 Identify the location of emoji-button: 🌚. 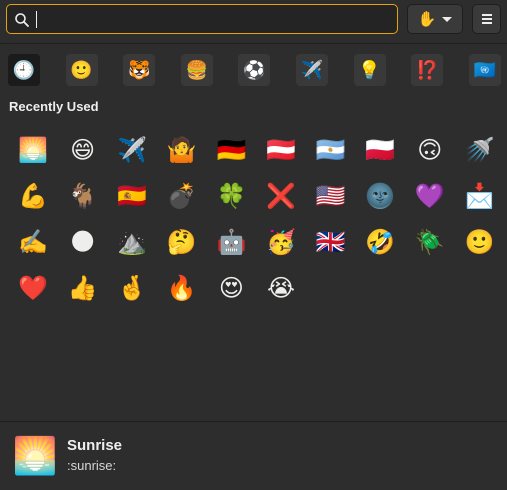
(380, 196).